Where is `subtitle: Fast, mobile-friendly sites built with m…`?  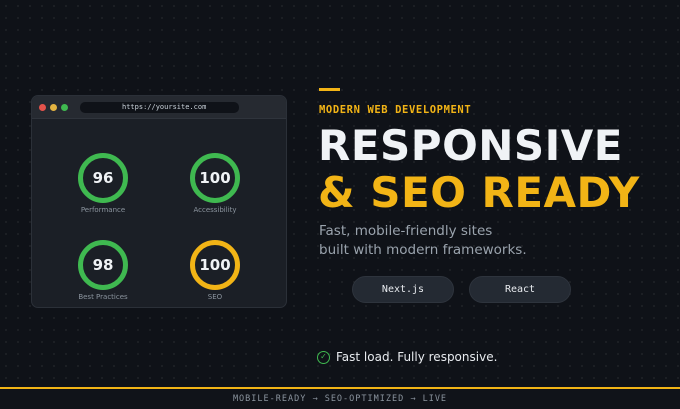
subtitle: Fast, mobile-friendly sites built with m… is located at coordinates (423, 241).